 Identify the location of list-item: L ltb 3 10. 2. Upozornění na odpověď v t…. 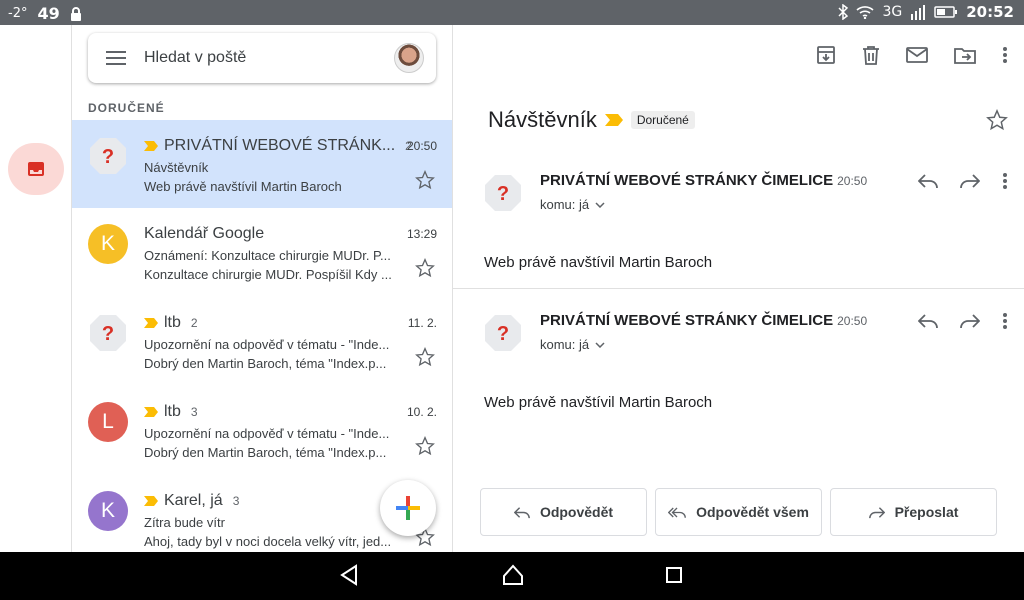
(262, 430).